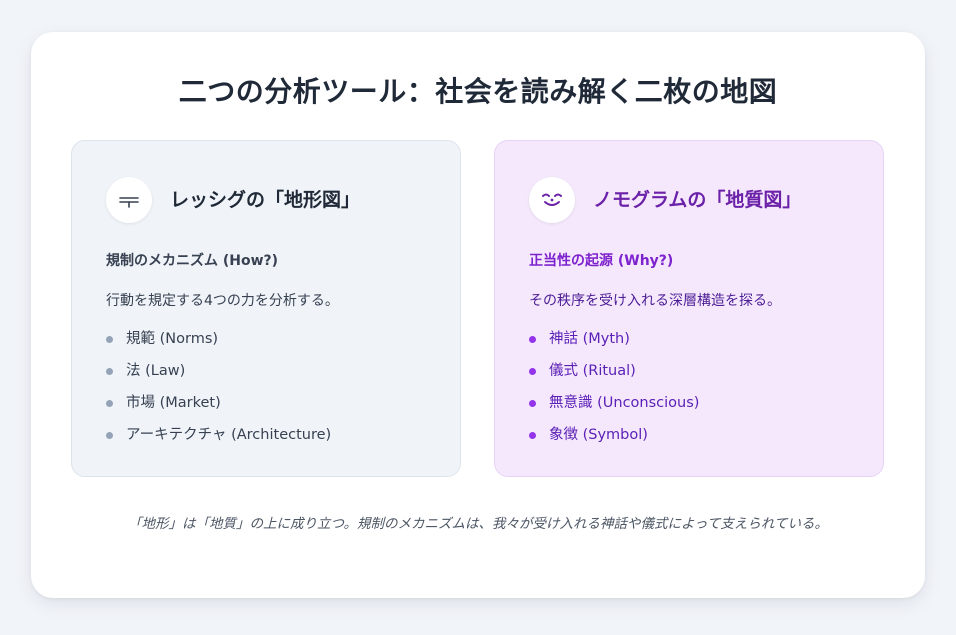 The width and height of the screenshot is (956, 635). Describe the element at coordinates (552, 200) in the screenshot. I see `mask-icon` at that location.